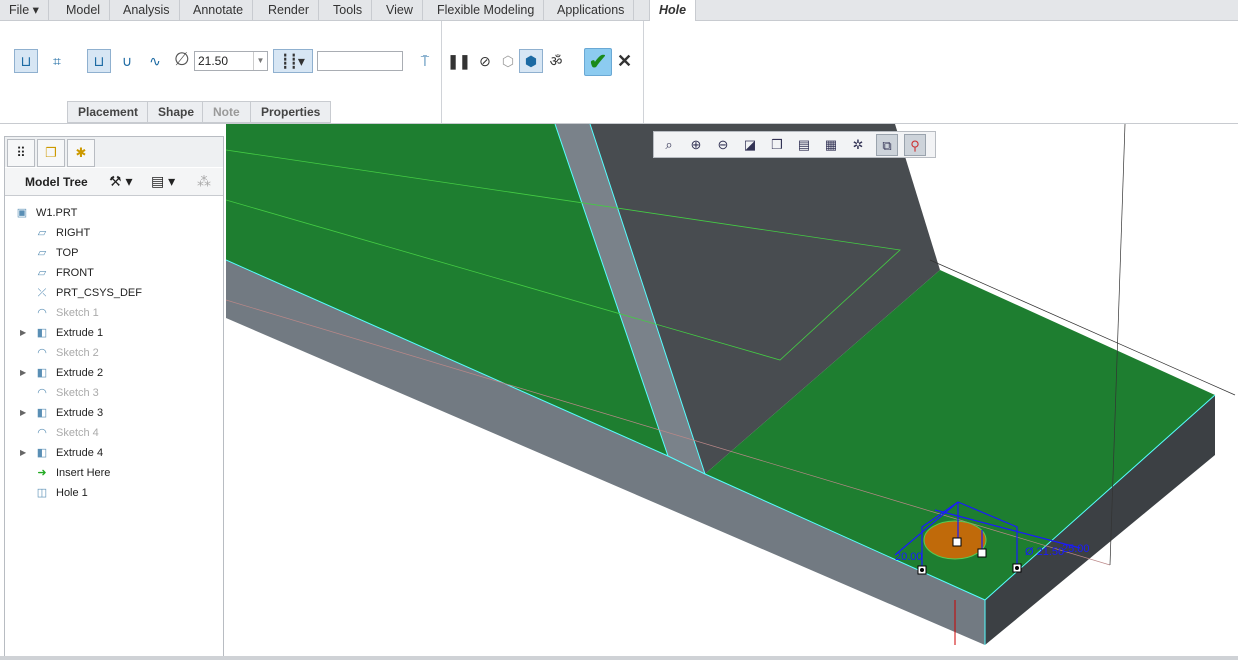  What do you see at coordinates (750, 145) in the screenshot?
I see `repaint-icon: ◪` at bounding box center [750, 145].